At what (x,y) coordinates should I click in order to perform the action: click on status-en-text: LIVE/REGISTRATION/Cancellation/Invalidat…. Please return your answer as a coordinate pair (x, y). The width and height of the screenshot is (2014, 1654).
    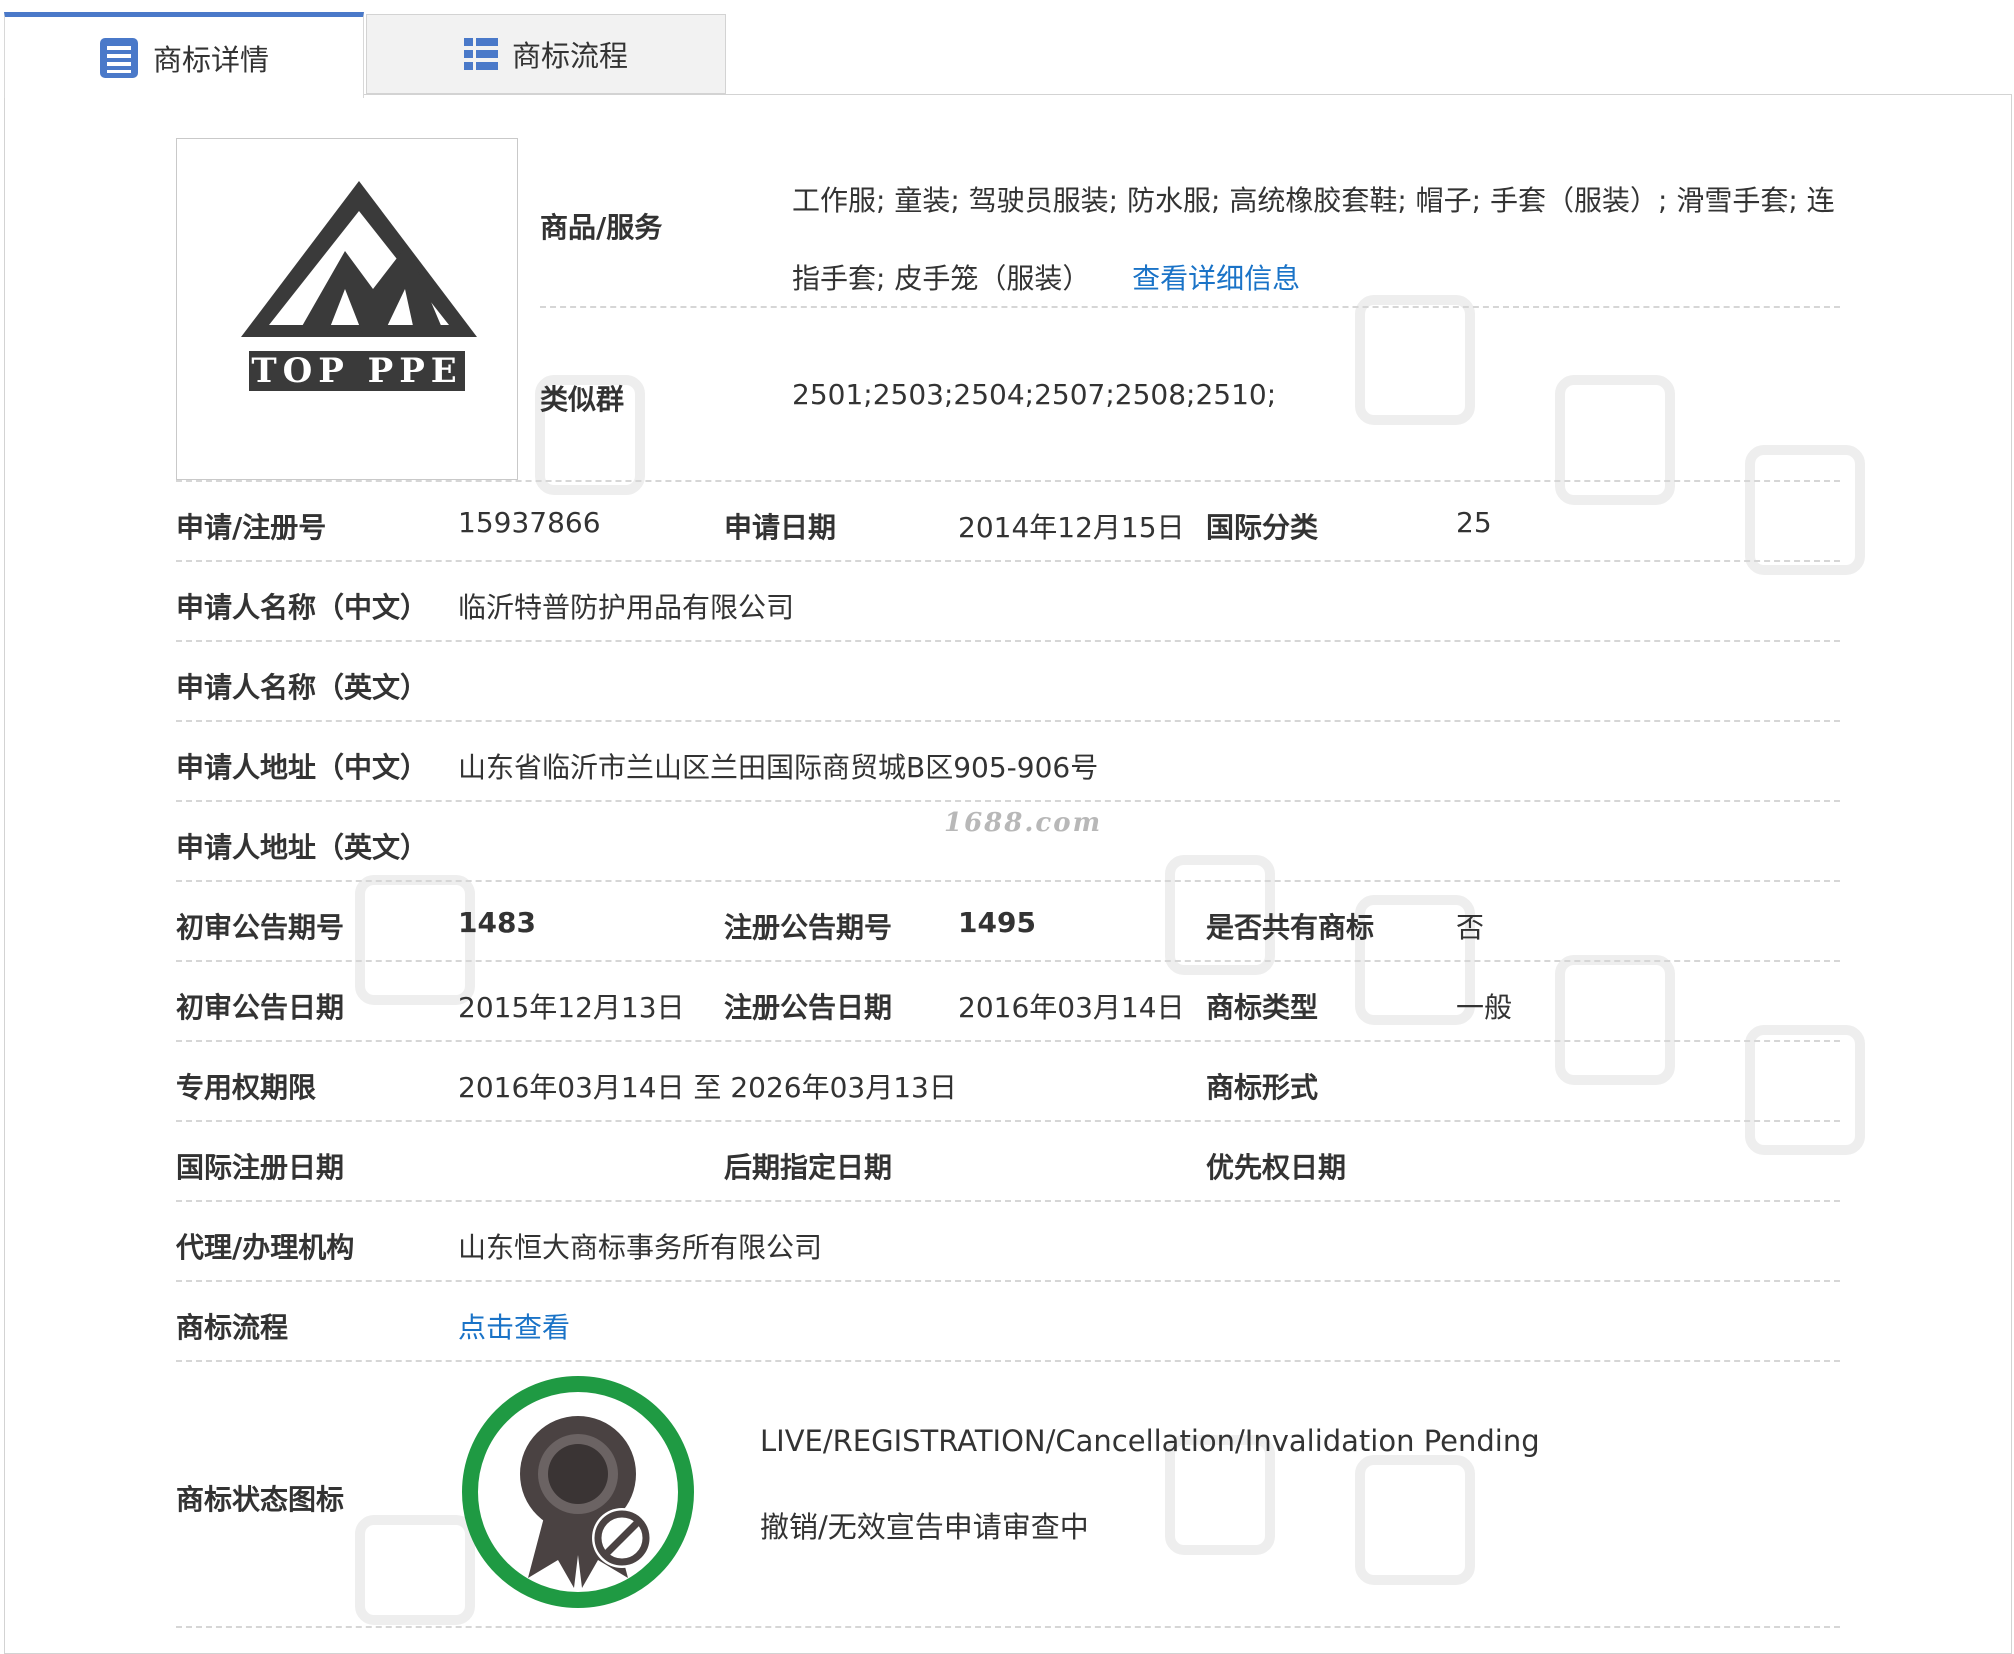
    Looking at the image, I should click on (1150, 1441).